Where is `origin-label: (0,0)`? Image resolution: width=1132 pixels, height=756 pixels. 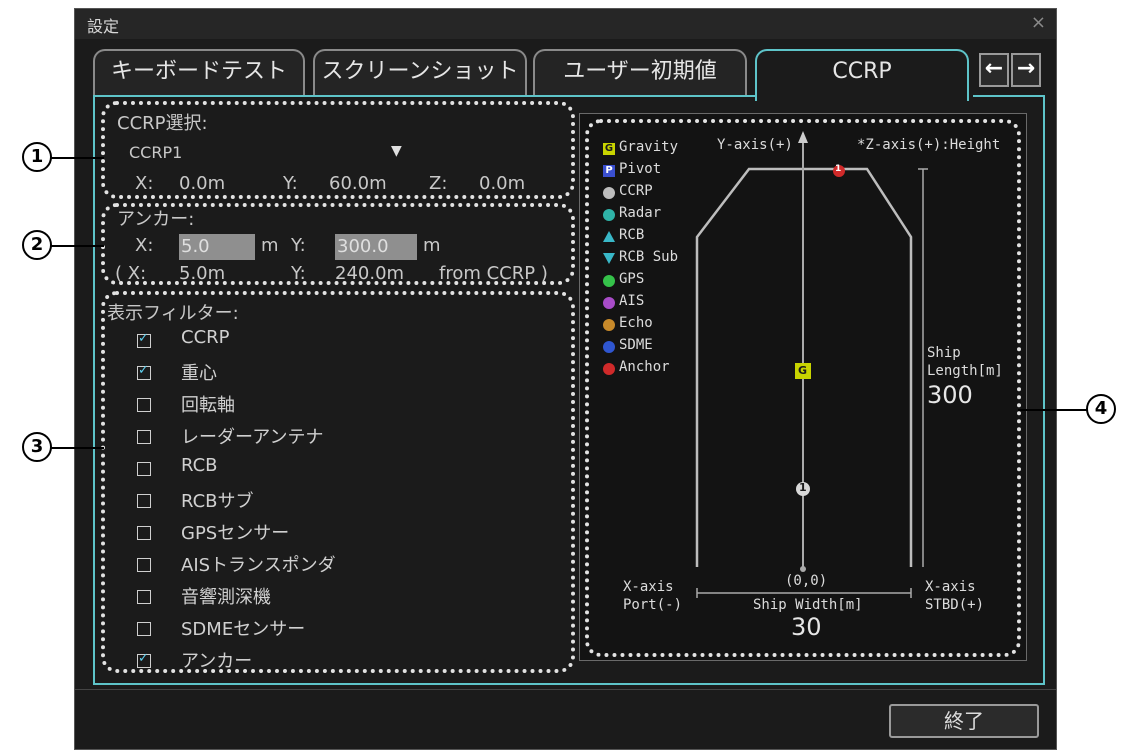 origin-label: (0,0) is located at coordinates (806, 581).